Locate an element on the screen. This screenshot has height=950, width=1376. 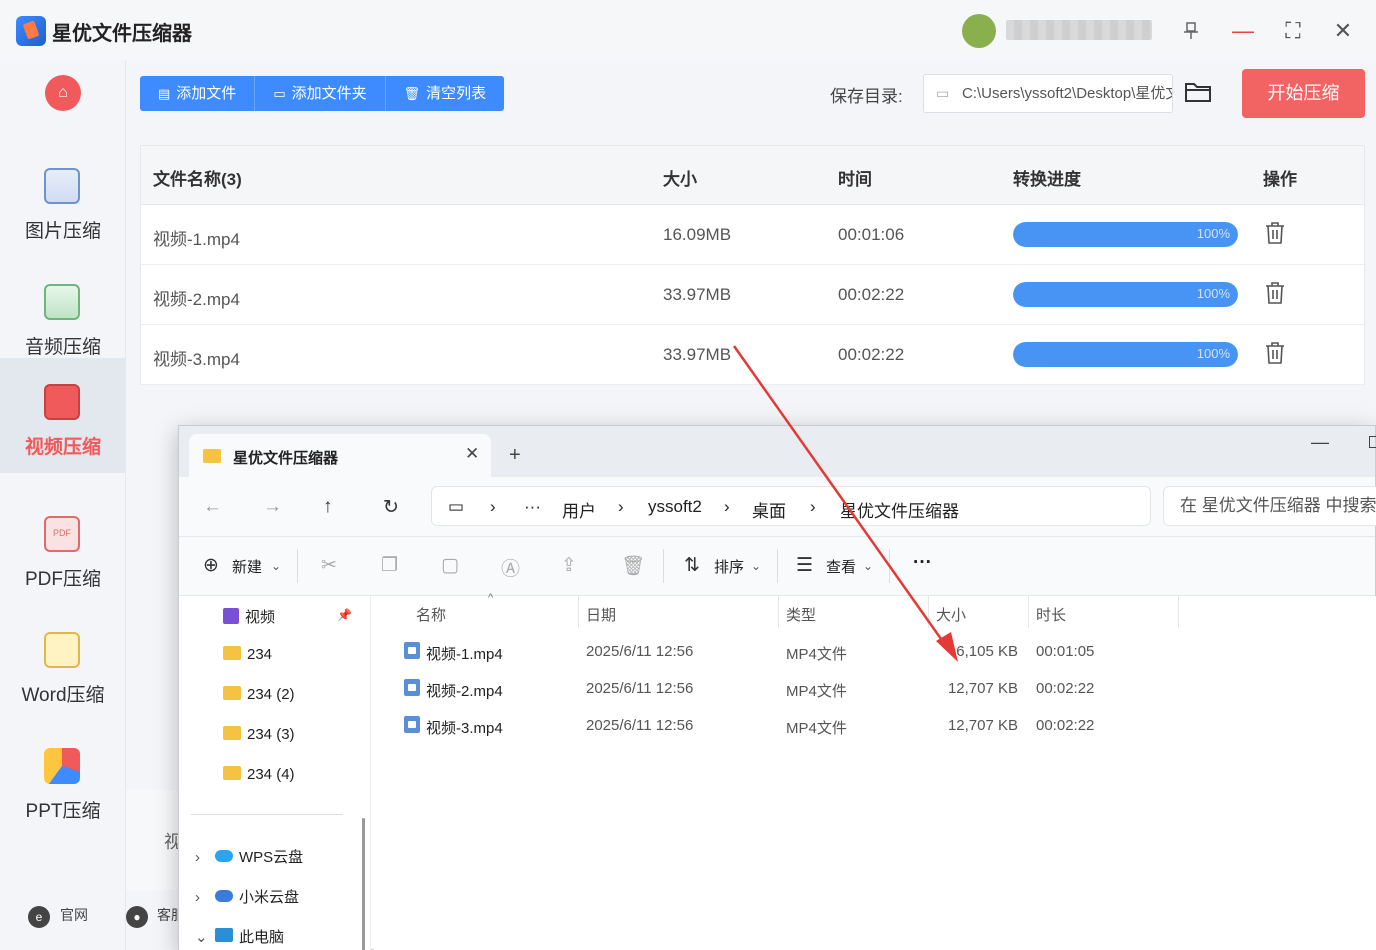
user-avatar is located at coordinates (979, 31).